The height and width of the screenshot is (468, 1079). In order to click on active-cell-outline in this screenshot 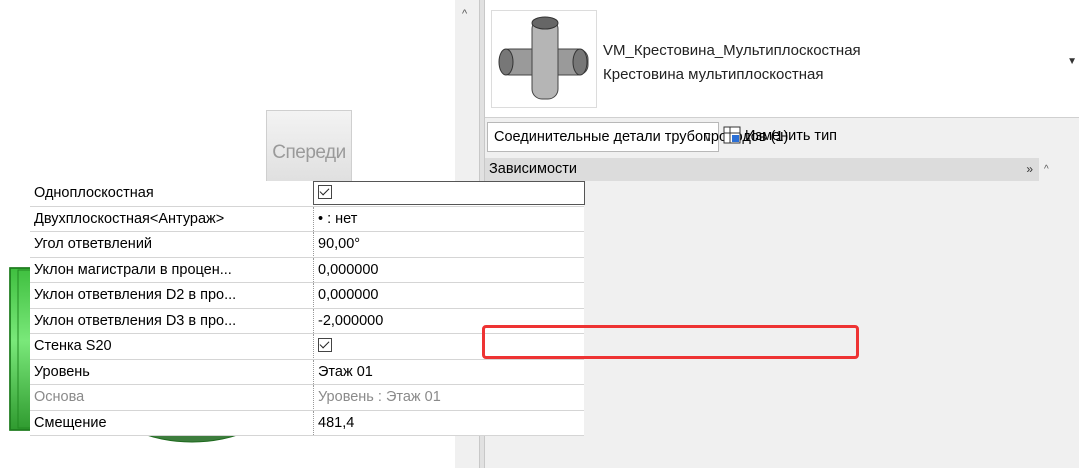, I will do `click(449, 193)`.